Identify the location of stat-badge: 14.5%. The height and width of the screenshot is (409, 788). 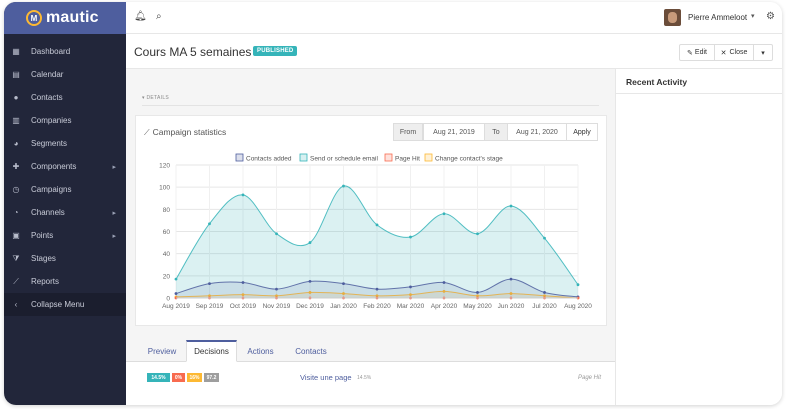
(158, 377).